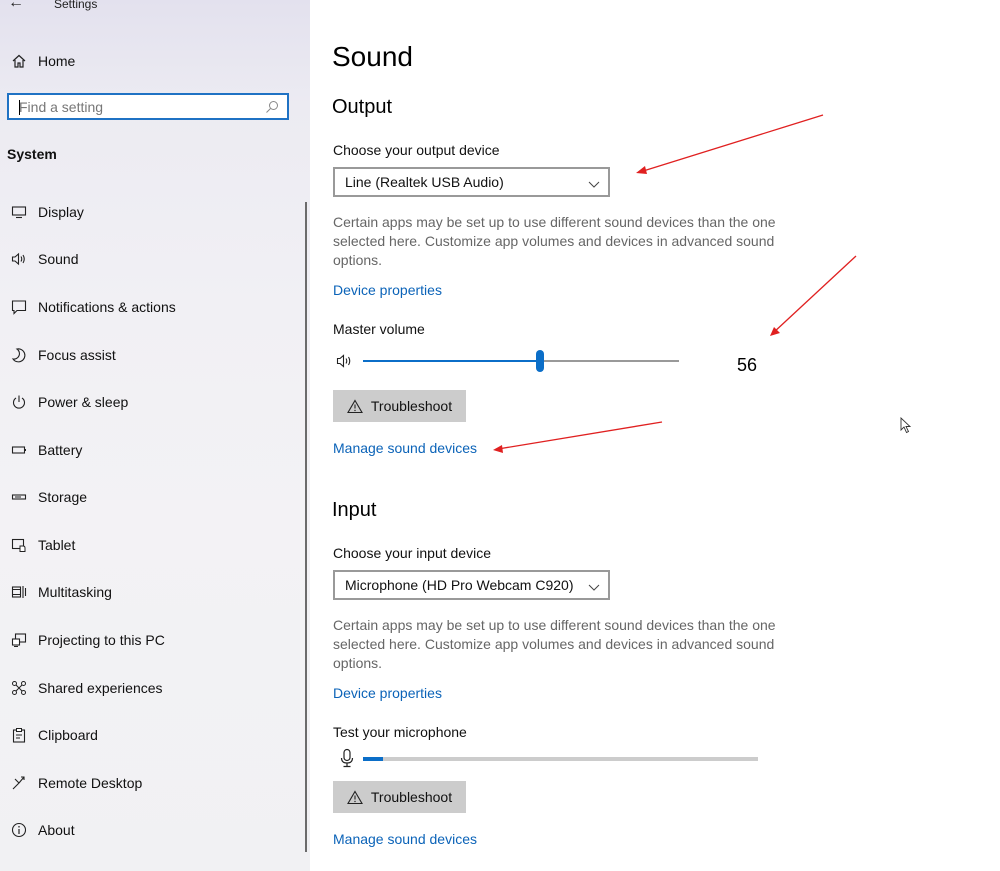  I want to click on annotation-arrow-output-device, so click(730, 144).